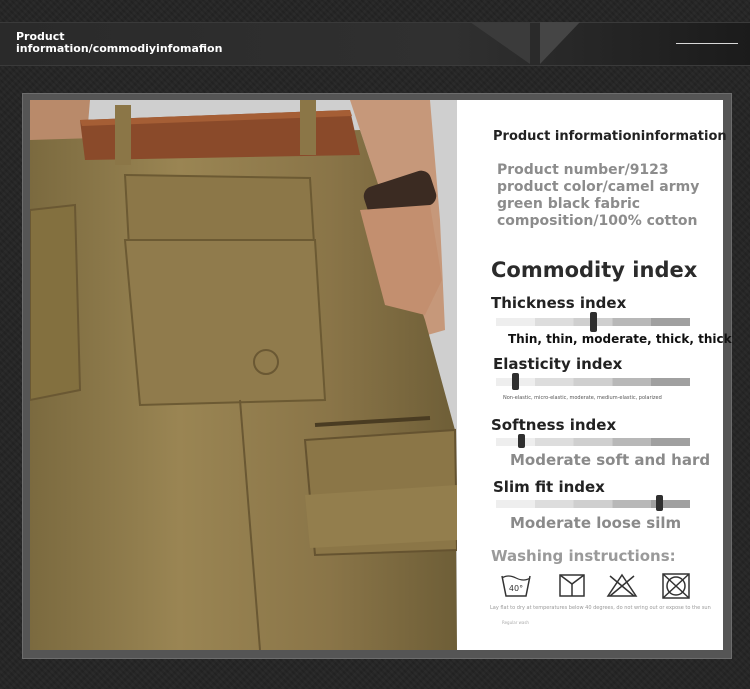 This screenshot has width=750, height=689. Describe the element at coordinates (119, 48) in the screenshot. I see `header-title-line2: information/commodiyinfomafion` at that location.